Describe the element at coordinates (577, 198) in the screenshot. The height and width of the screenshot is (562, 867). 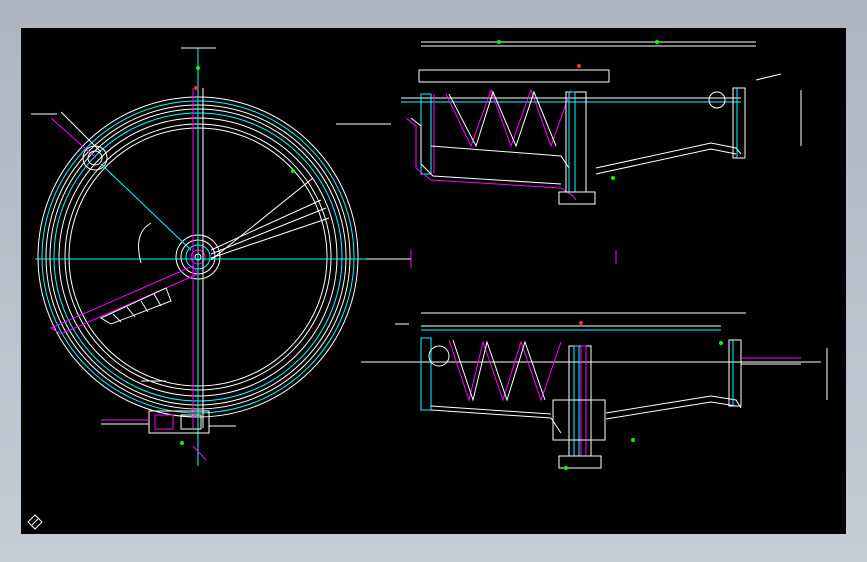
I see `center-base` at that location.